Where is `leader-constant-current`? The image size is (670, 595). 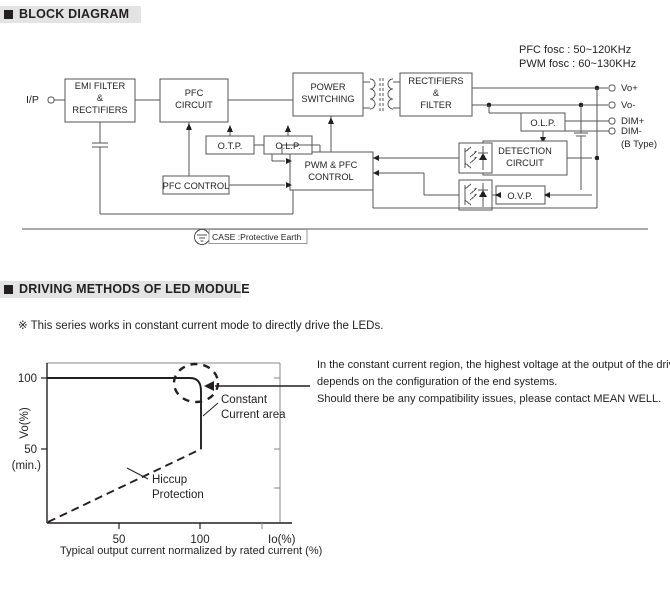 leader-constant-current is located at coordinates (210, 409).